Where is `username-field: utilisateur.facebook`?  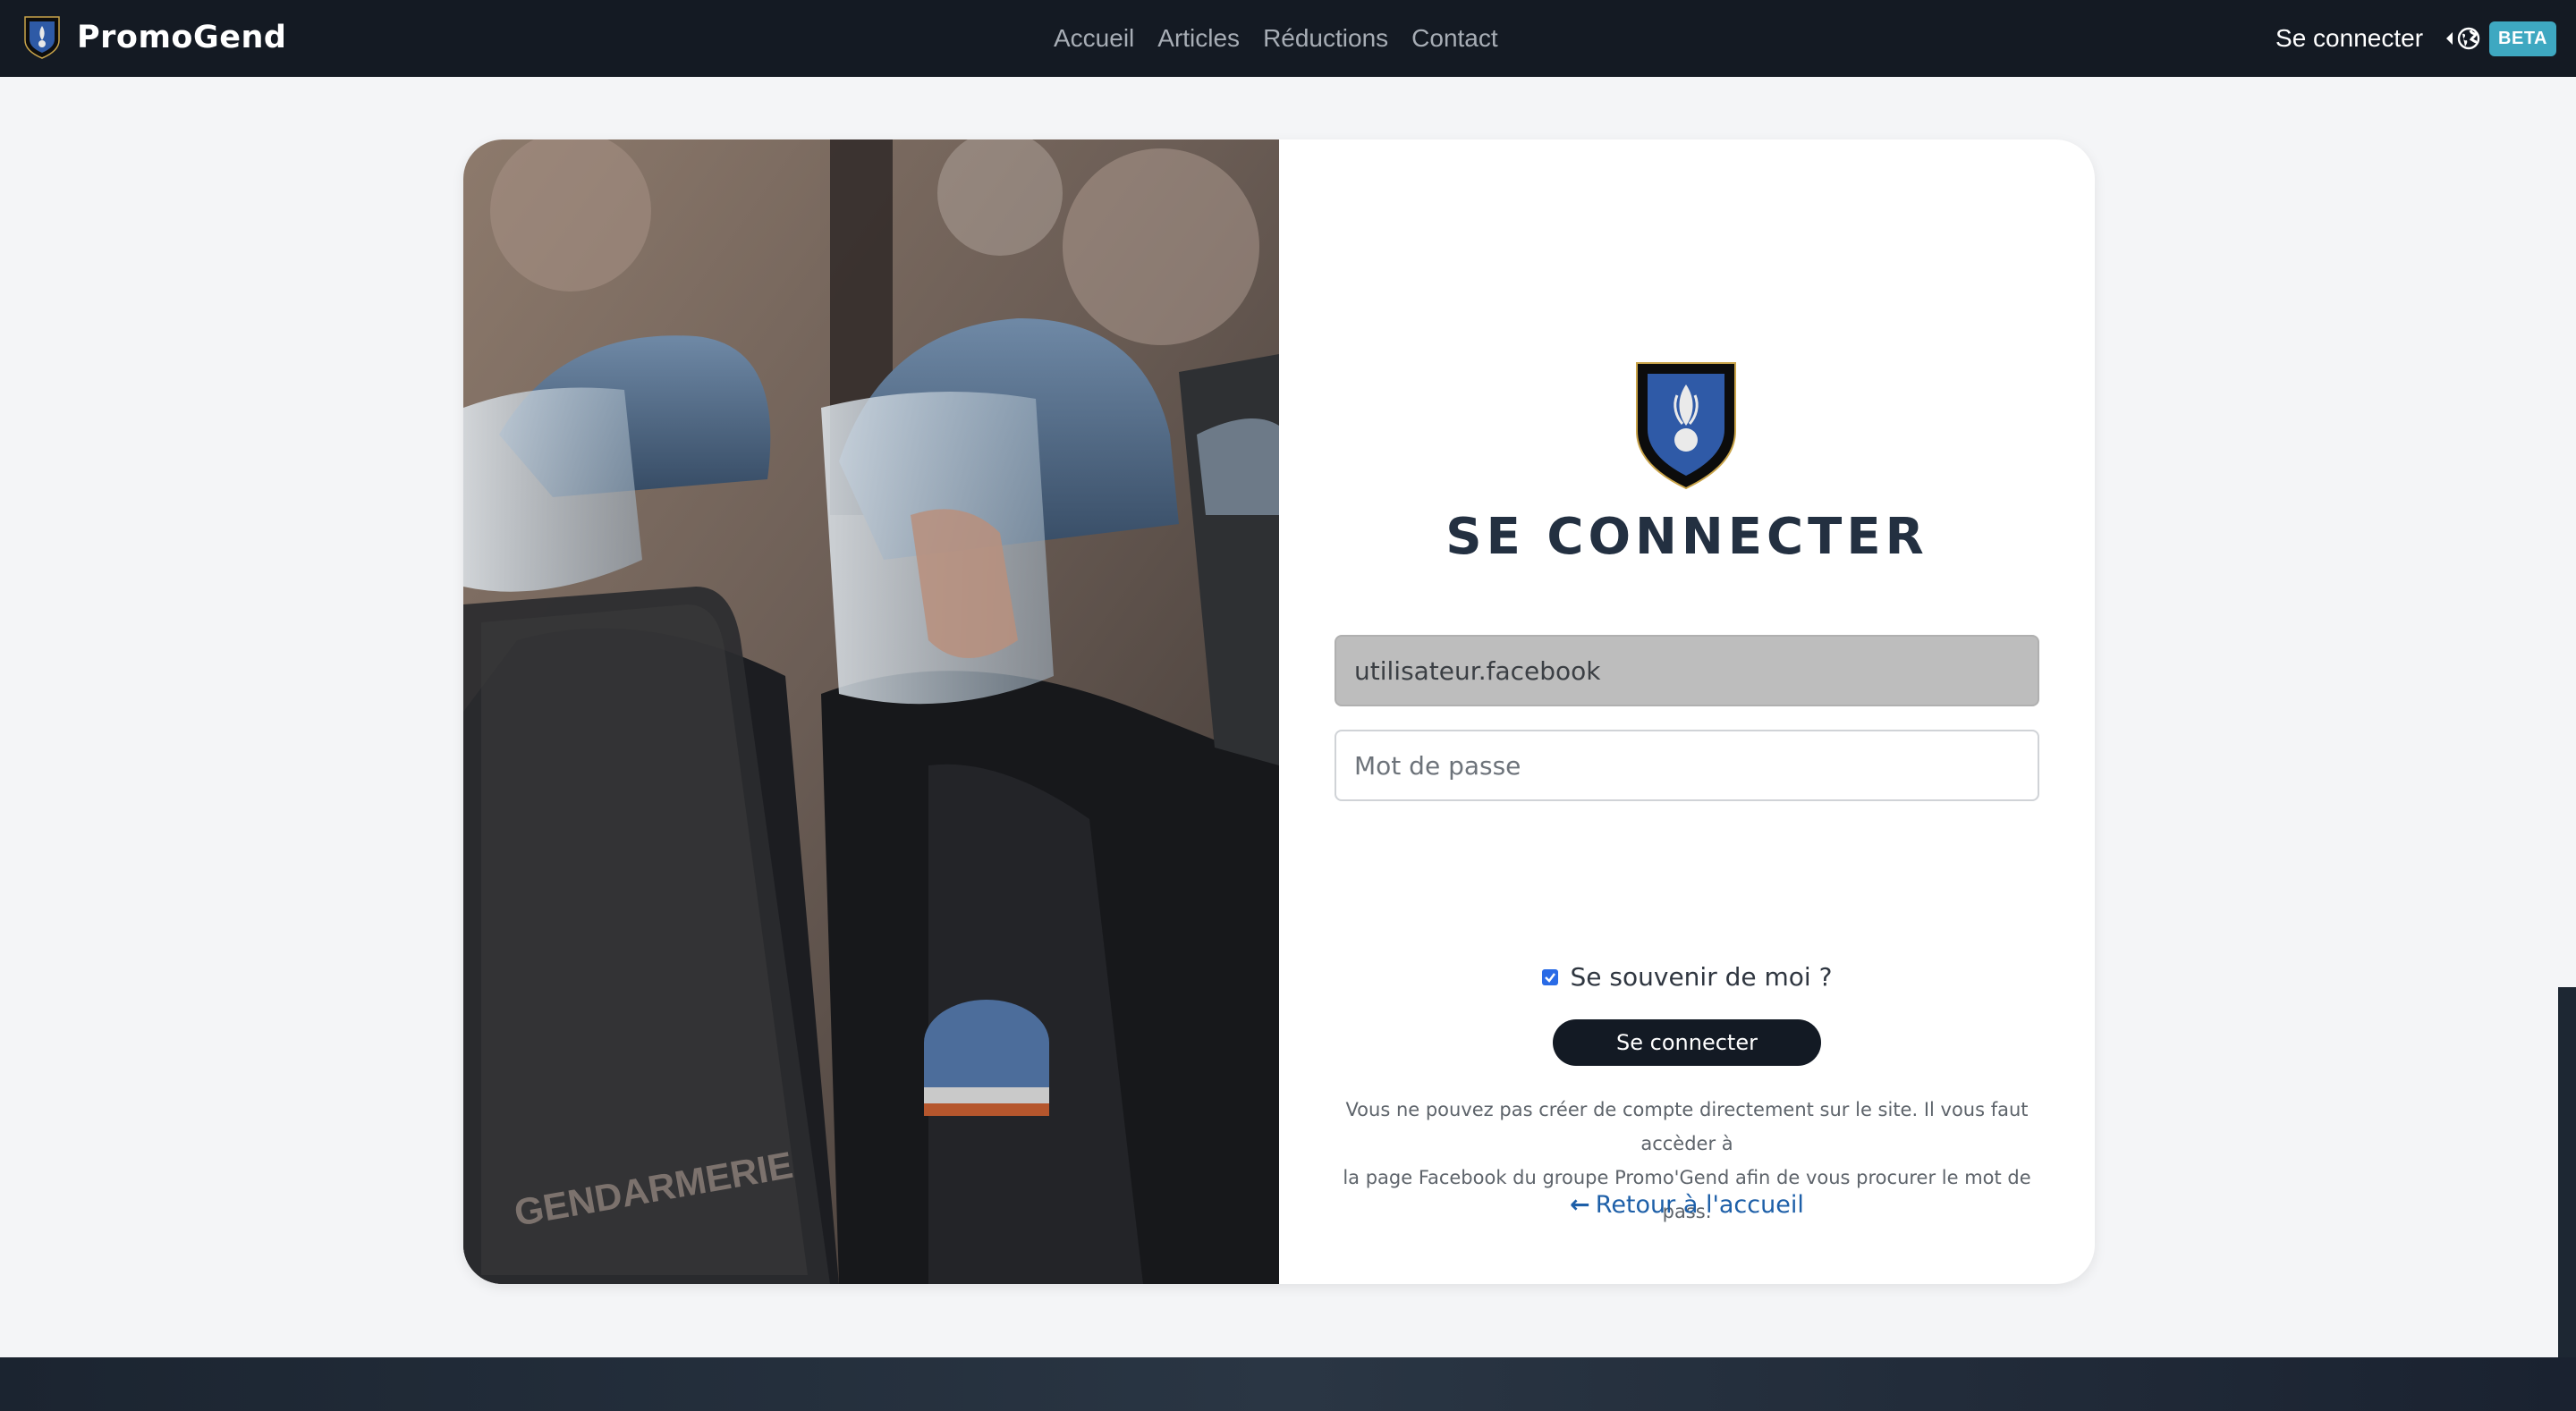 username-field: utilisateur.facebook is located at coordinates (1687, 670).